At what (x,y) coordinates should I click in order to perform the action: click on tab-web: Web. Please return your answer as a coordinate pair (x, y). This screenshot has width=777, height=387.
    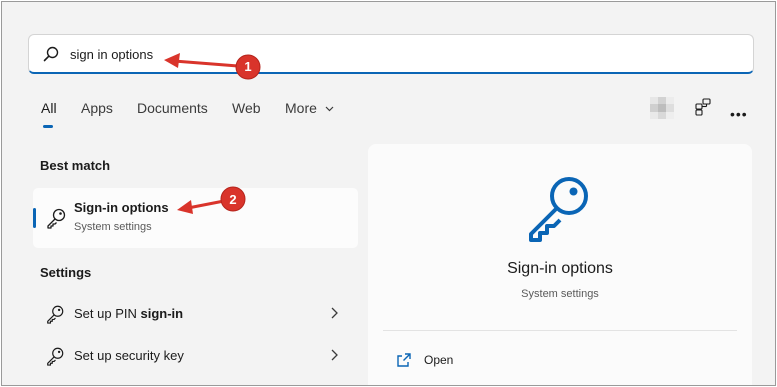
    Looking at the image, I should click on (246, 108).